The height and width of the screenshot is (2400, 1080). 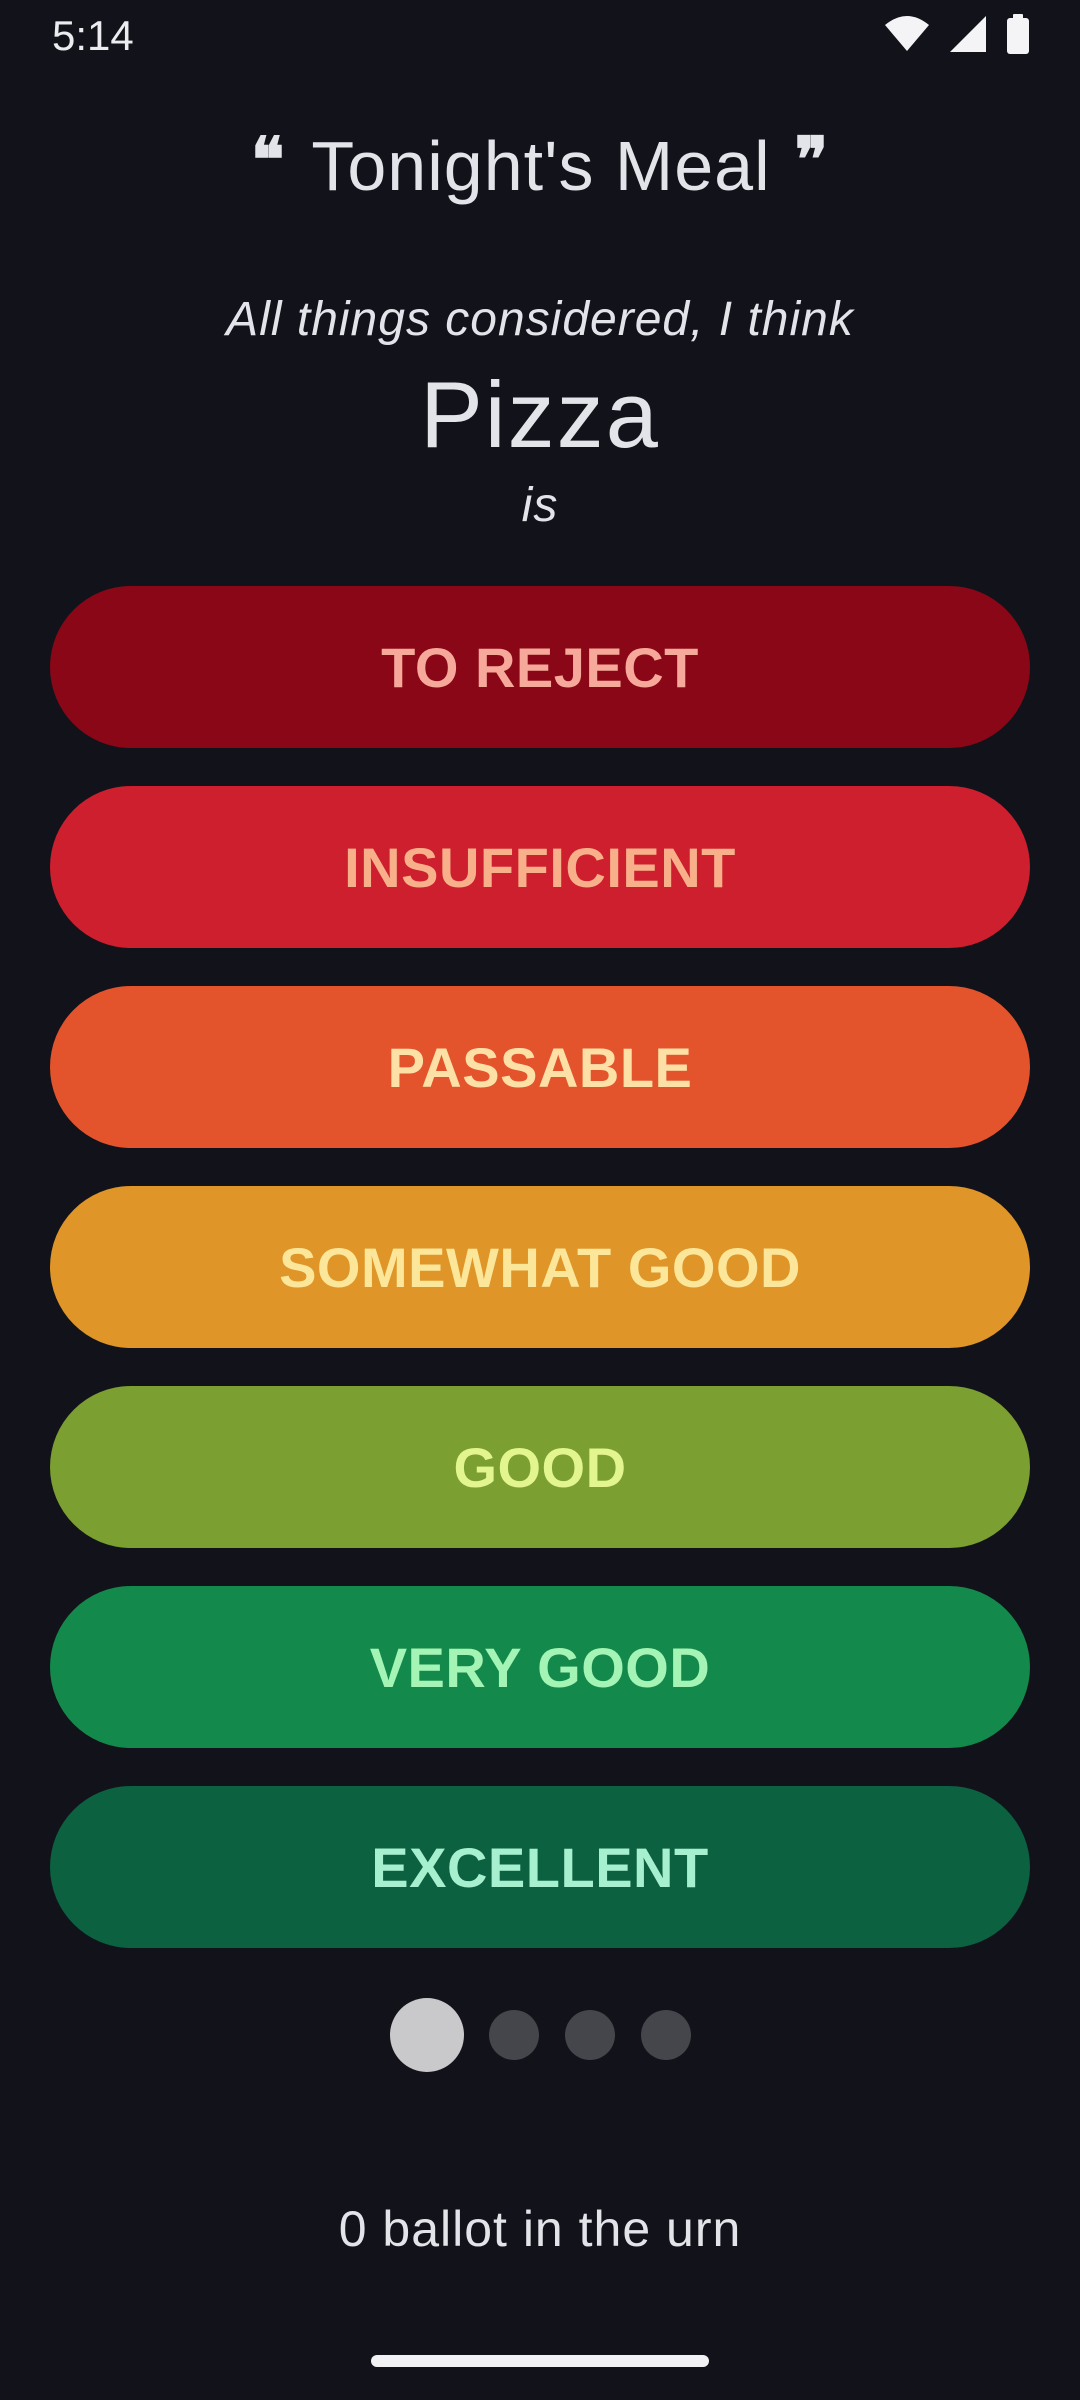 I want to click on close-quote-icon: ❞, so click(x=811, y=159).